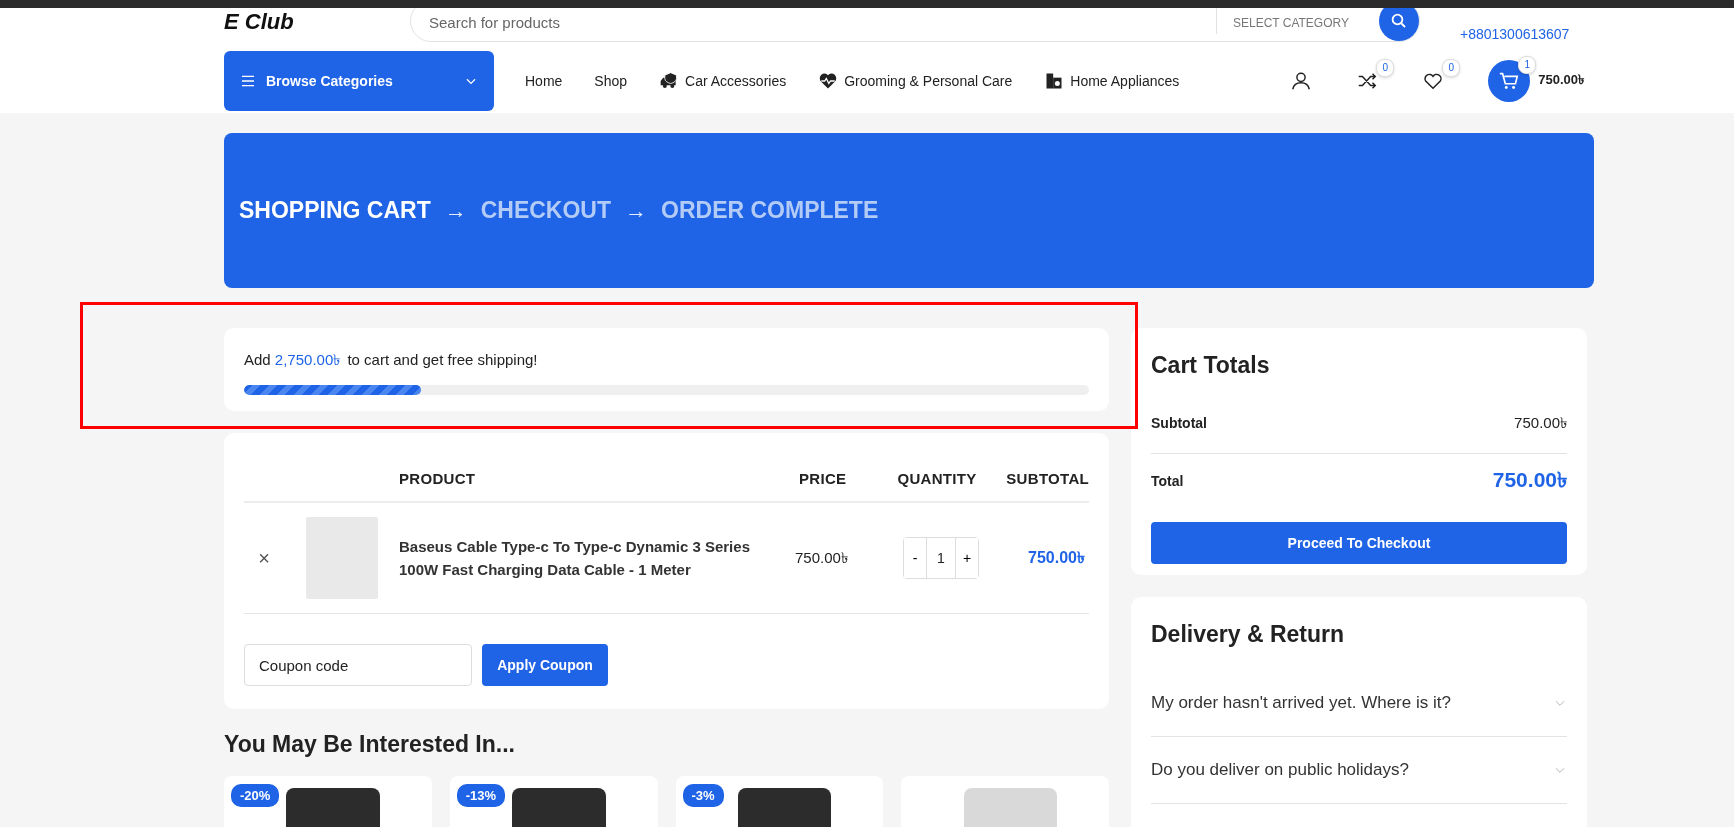 This screenshot has height=827, width=1734. What do you see at coordinates (553, 801) in the screenshot?
I see `product-card: -13%` at bounding box center [553, 801].